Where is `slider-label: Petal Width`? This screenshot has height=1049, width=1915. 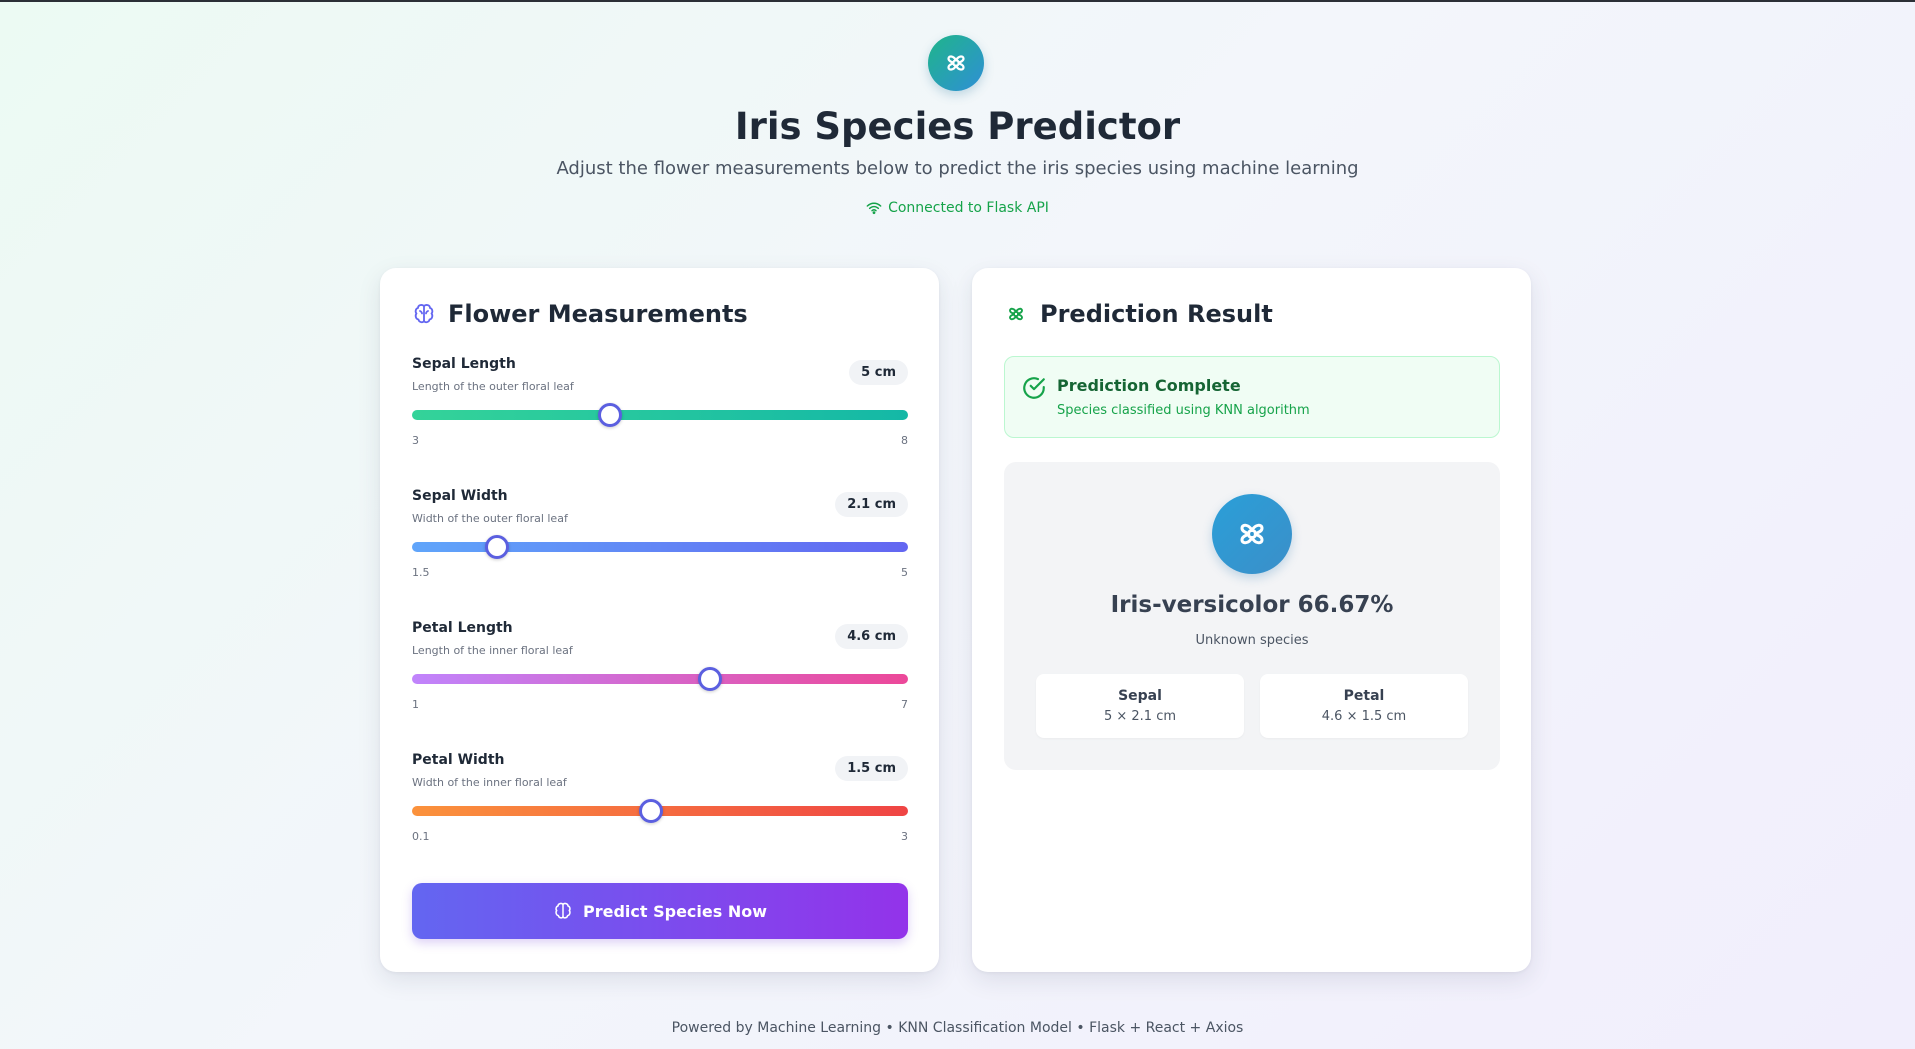 slider-label: Petal Width is located at coordinates (458, 760).